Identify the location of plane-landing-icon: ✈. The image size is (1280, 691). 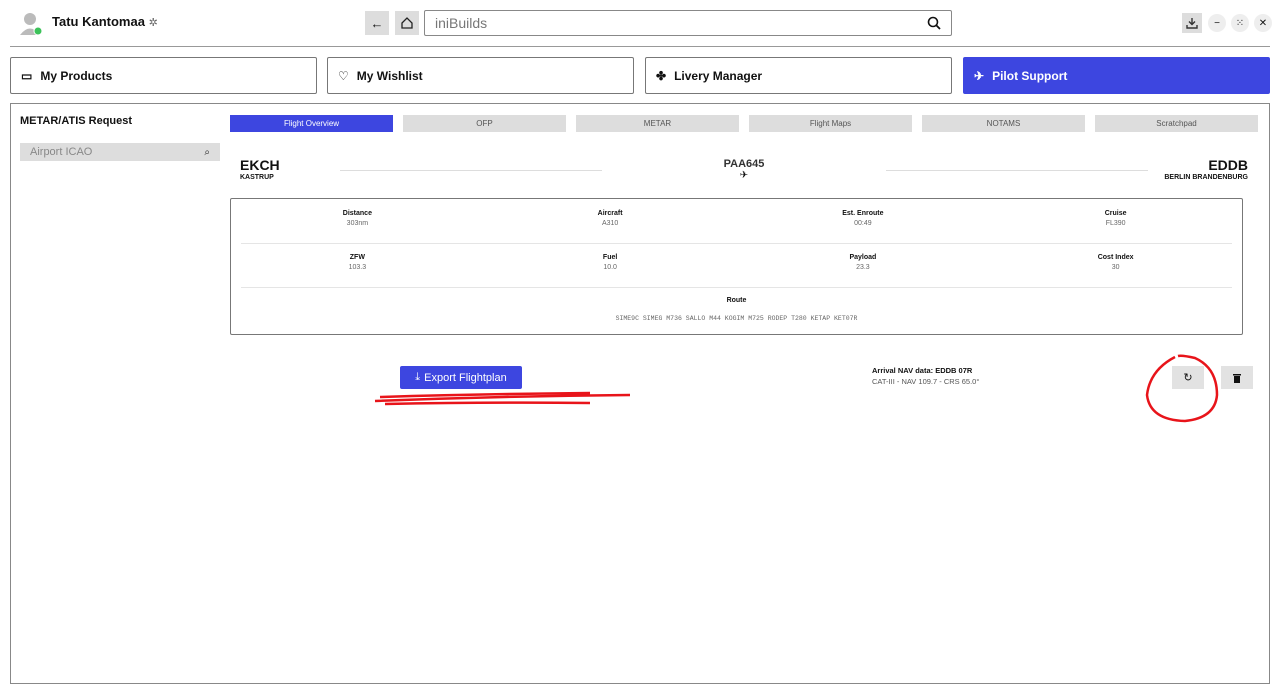
(979, 75).